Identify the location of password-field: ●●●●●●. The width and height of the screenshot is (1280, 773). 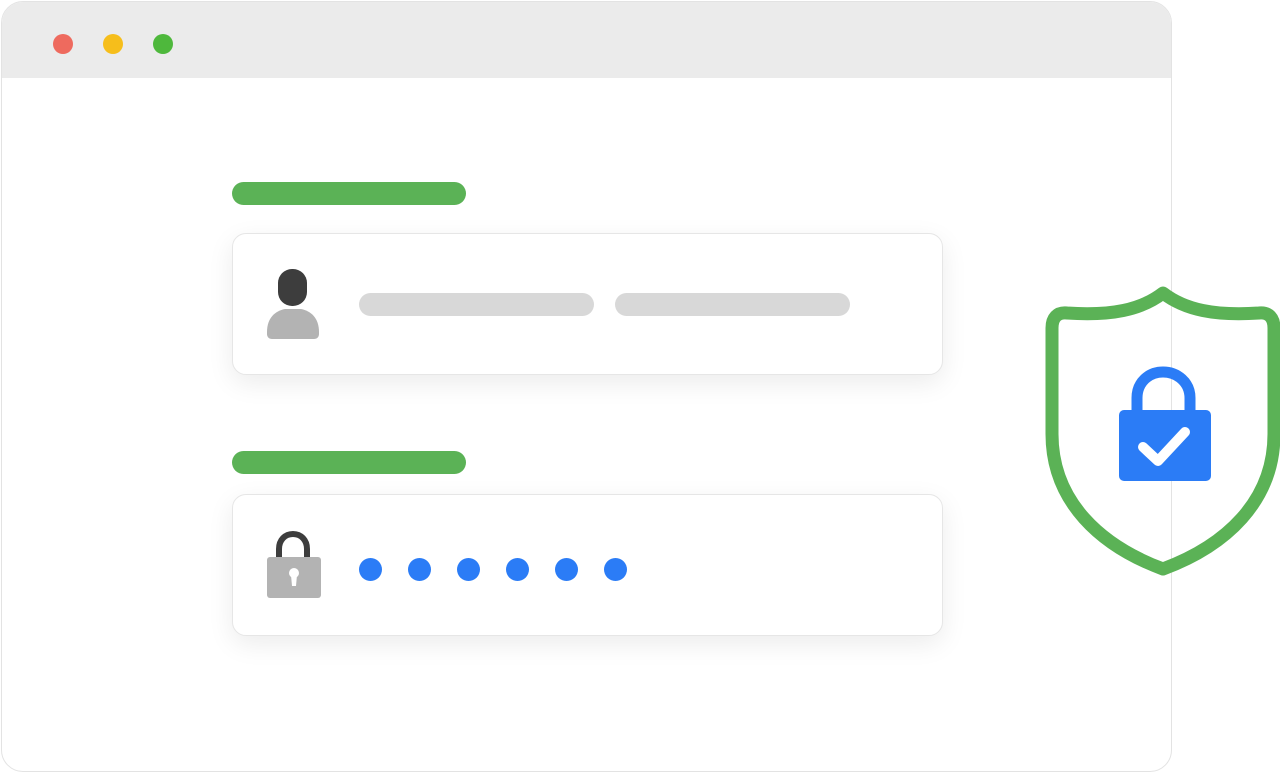
(587, 565).